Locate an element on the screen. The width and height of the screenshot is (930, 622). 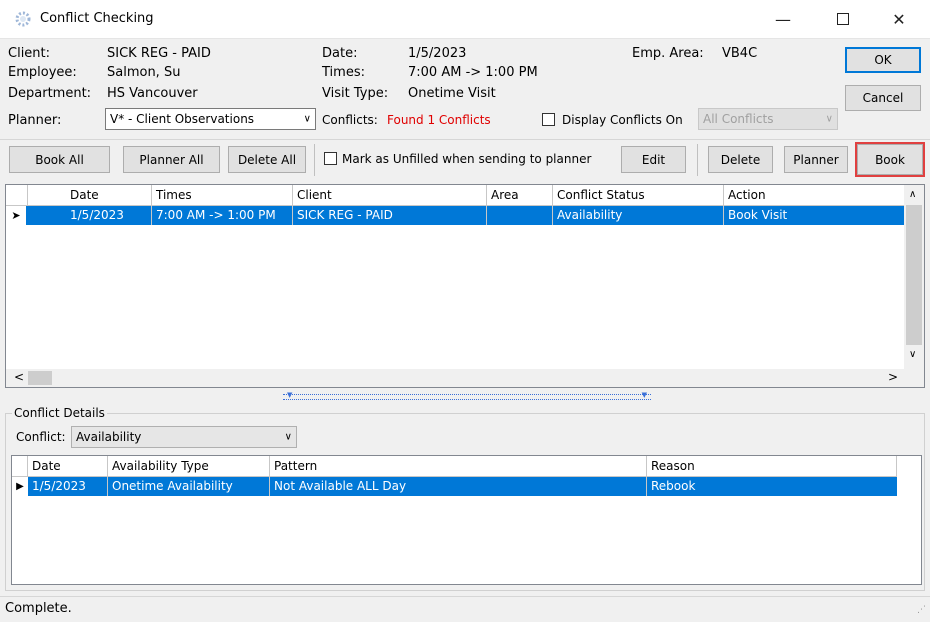
scroll-up-icon: ∧ is located at coordinates (912, 194).